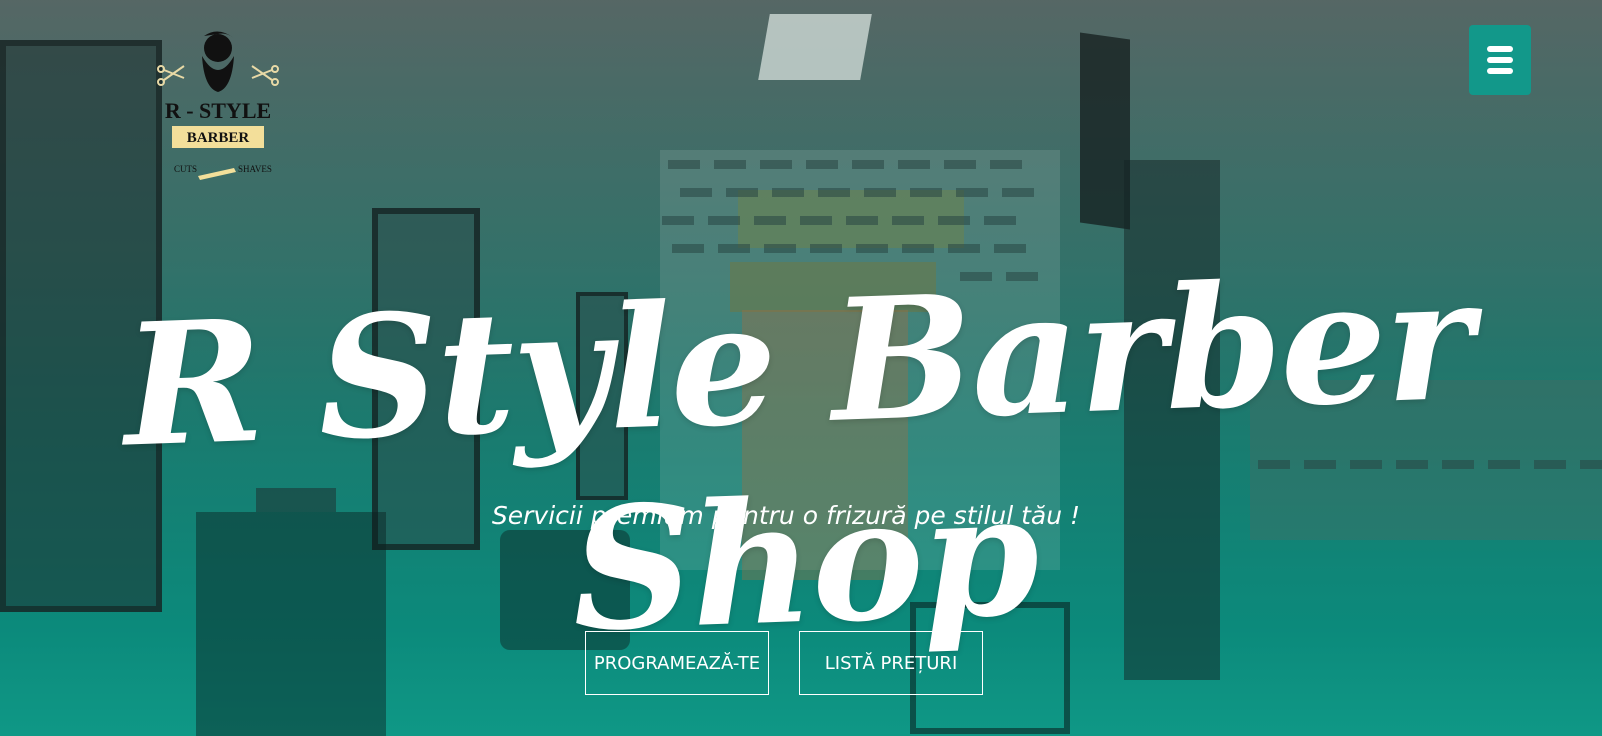 Image resolution: width=1602 pixels, height=736 pixels. I want to click on background-ceiling-lamp, so click(815, 47).